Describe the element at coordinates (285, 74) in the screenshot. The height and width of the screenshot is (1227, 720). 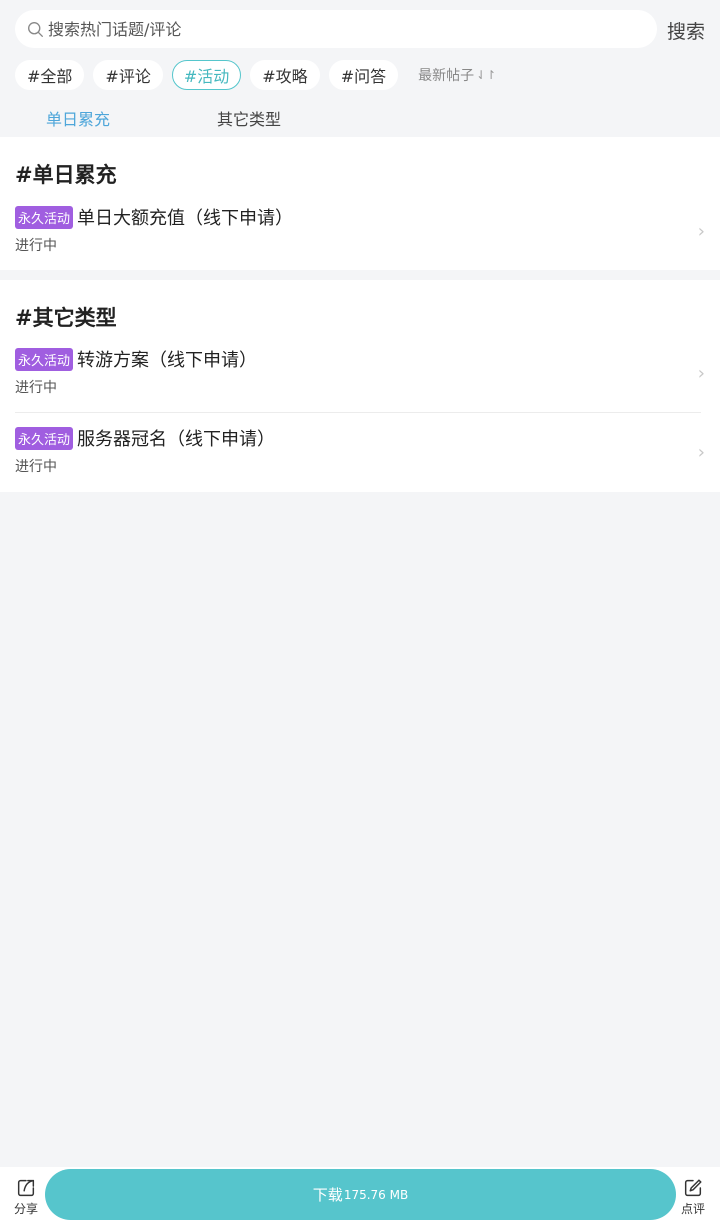
I see `chip-guides: #攻略` at that location.